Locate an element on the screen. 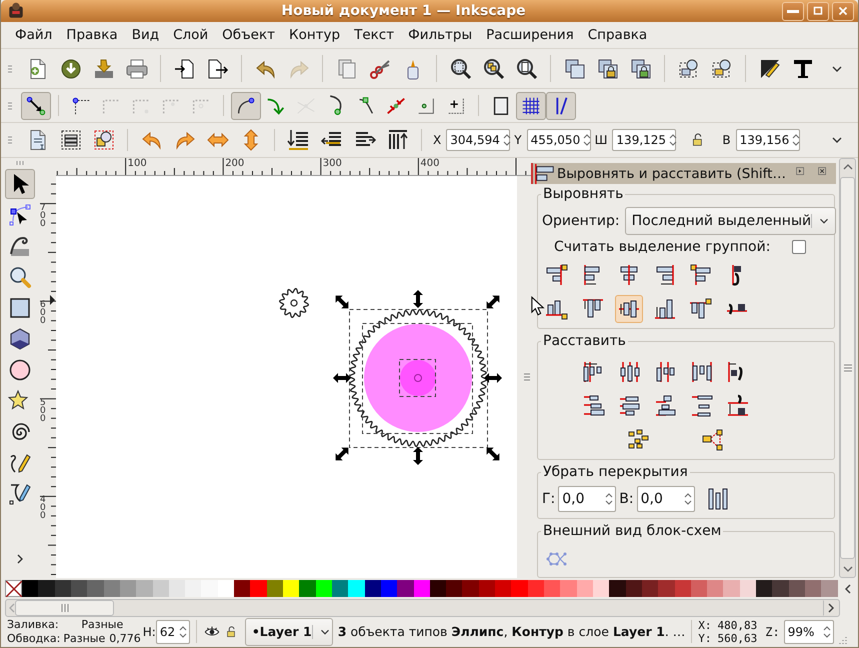  stroke-width-value: 0,776 is located at coordinates (125, 638).